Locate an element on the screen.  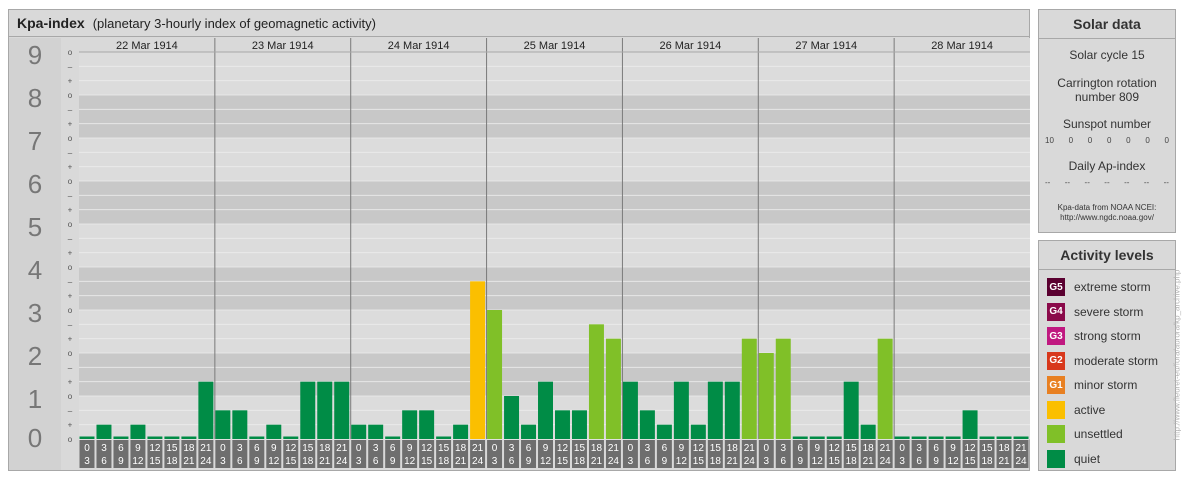
level-swatch: G5 is located at coordinates (1056, 287).